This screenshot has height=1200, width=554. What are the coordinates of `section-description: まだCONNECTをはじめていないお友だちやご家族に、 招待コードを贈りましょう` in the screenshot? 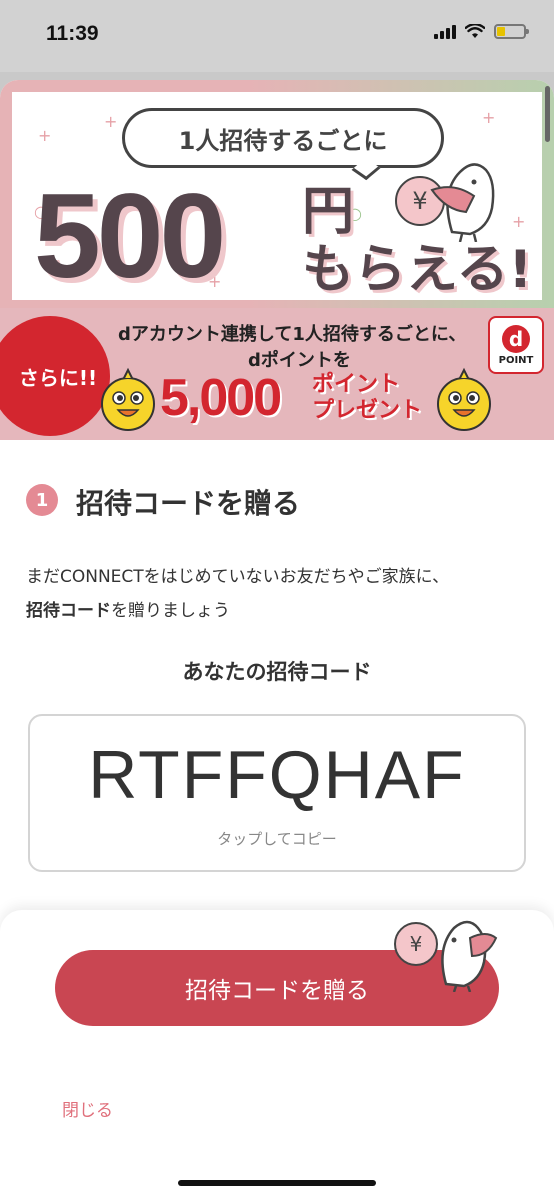 It's located at (281, 594).